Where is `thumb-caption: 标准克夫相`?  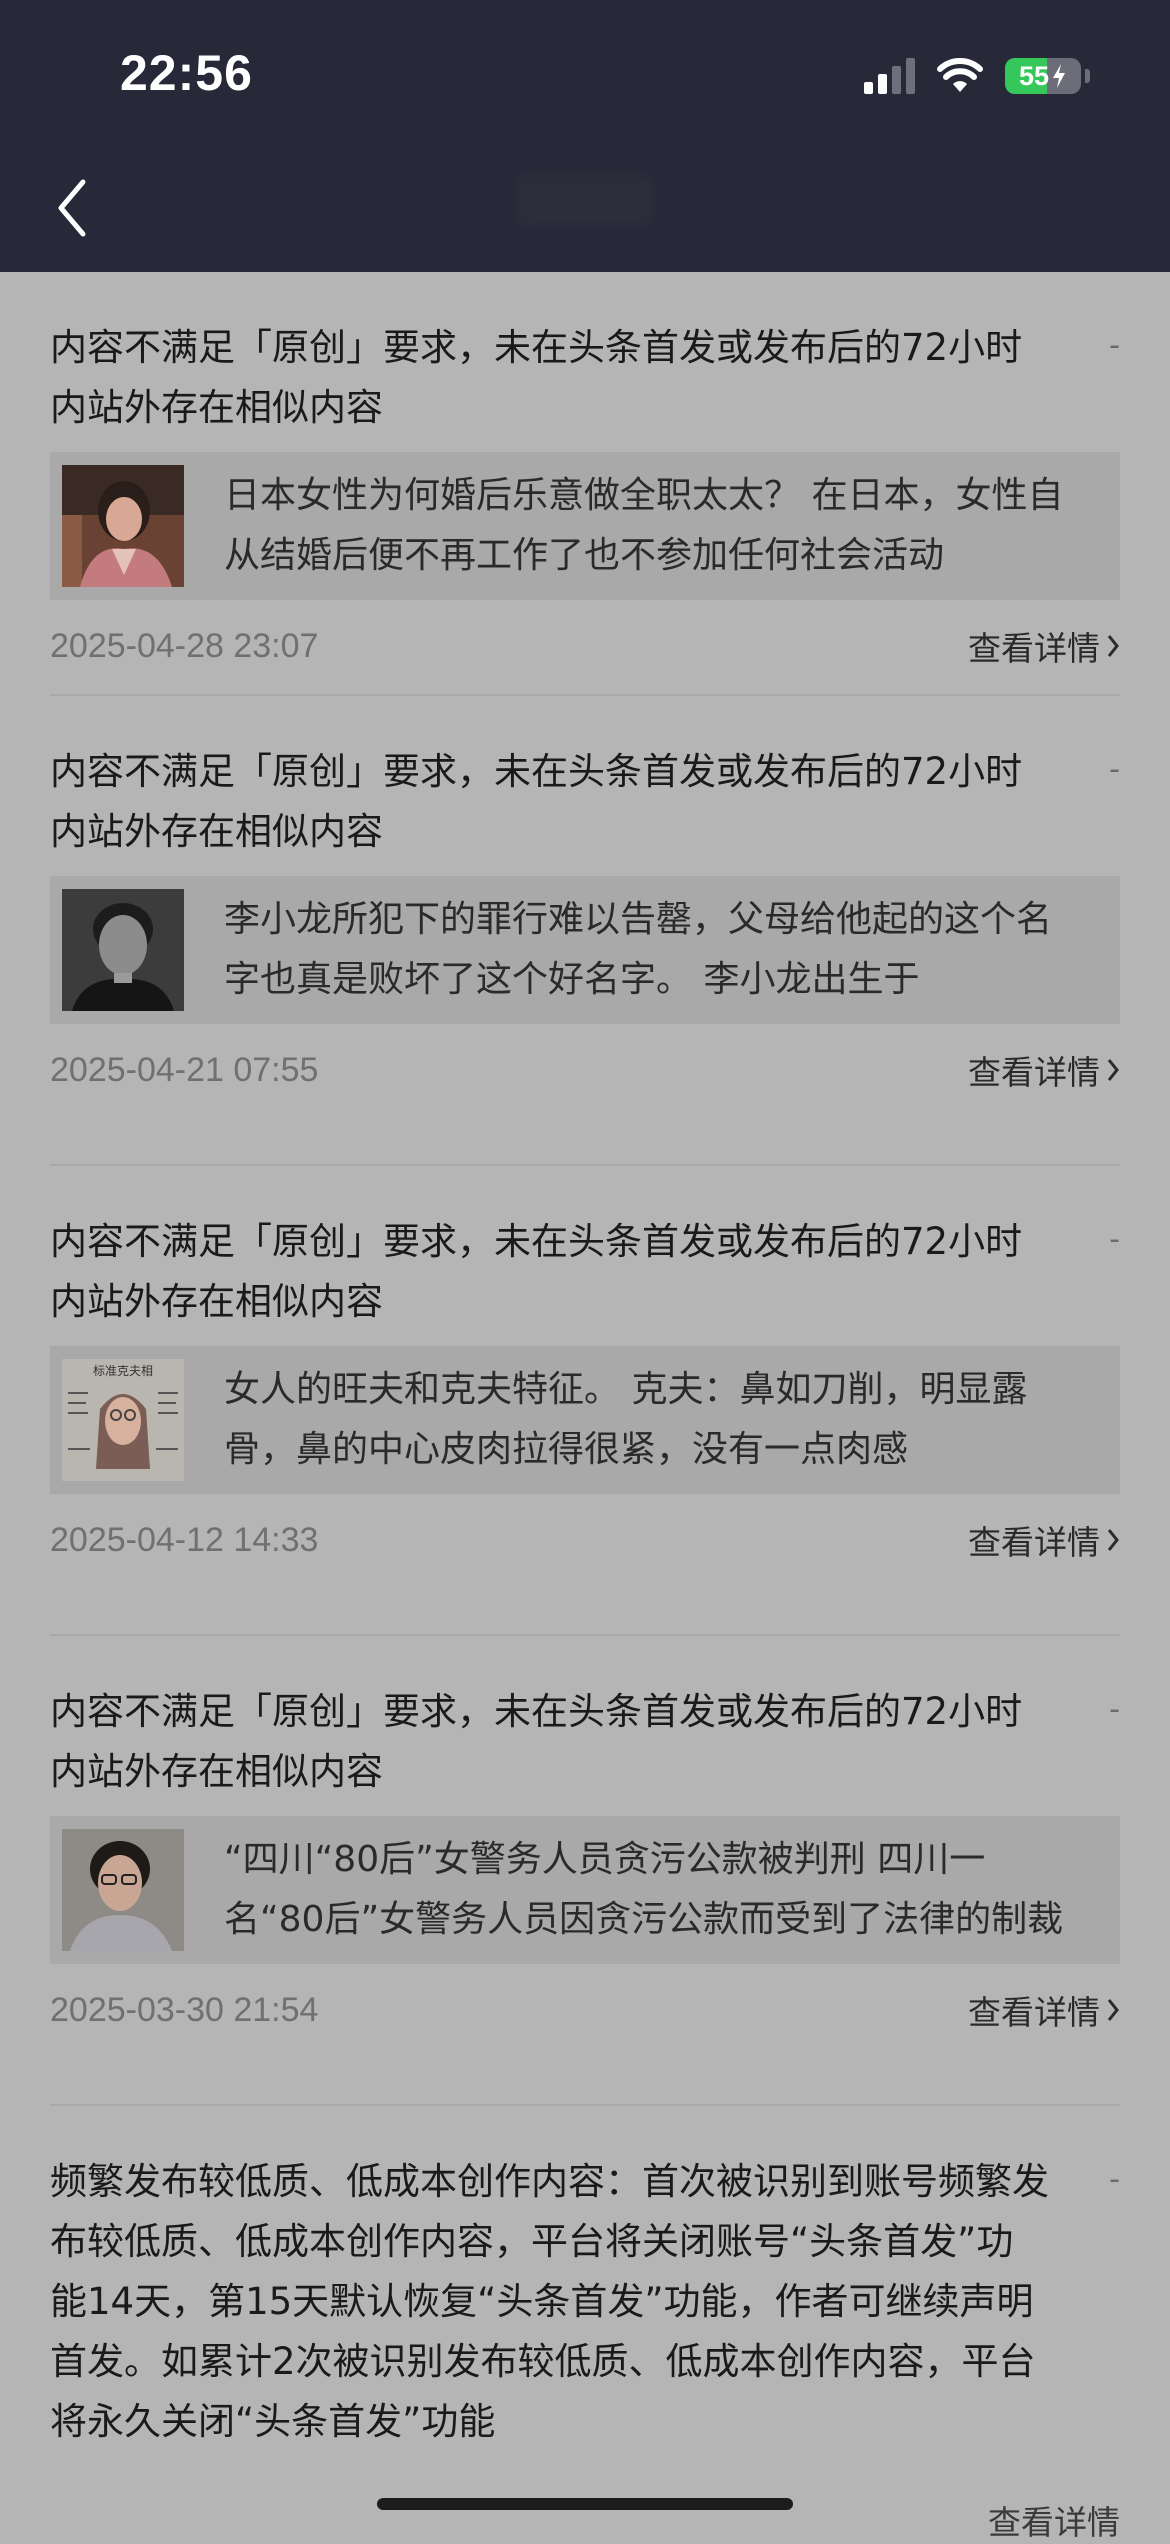
thumb-caption: 标准克夫相 is located at coordinates (123, 1371).